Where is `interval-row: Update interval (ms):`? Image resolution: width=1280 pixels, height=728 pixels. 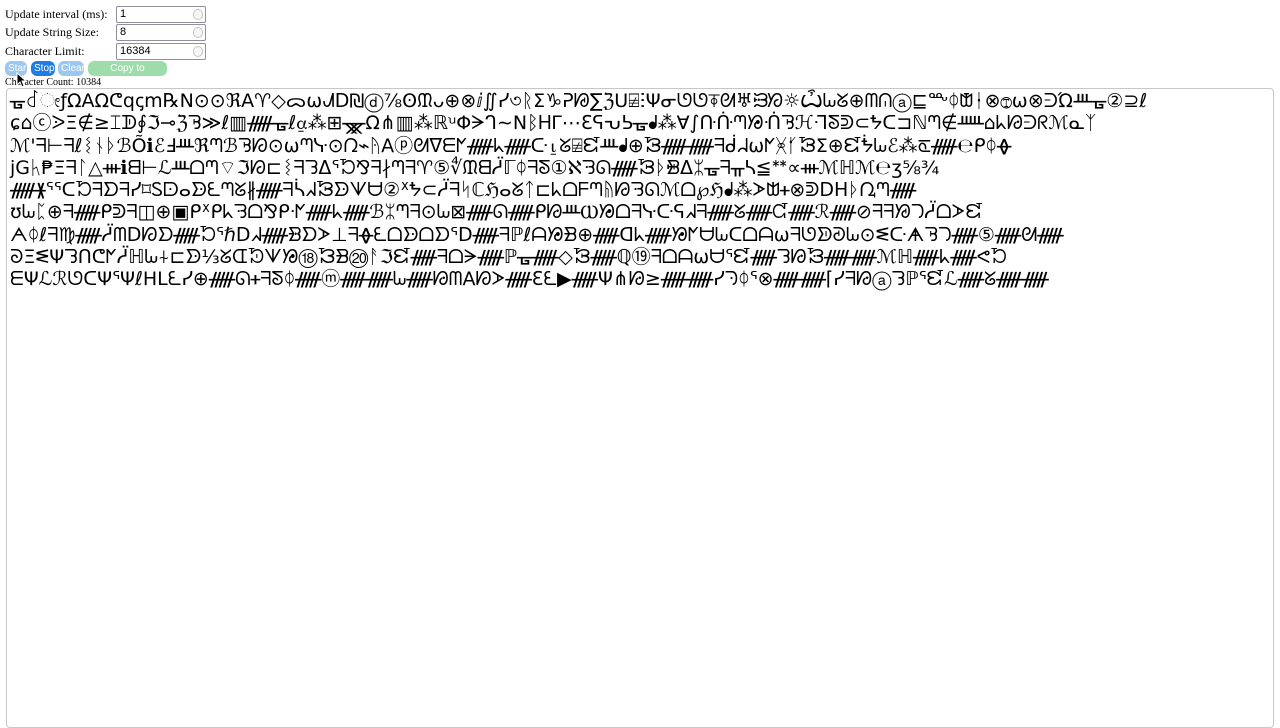 interval-row: Update interval (ms): is located at coordinates (61, 14).